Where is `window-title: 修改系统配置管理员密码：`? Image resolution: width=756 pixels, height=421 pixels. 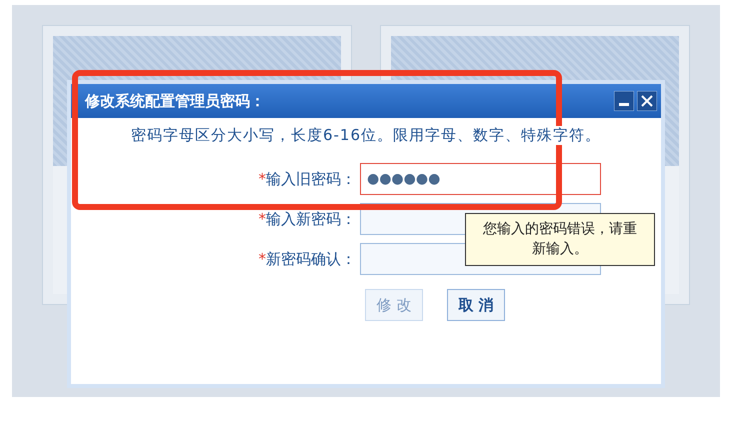
window-title: 修改系统配置管理员密码： is located at coordinates (175, 101).